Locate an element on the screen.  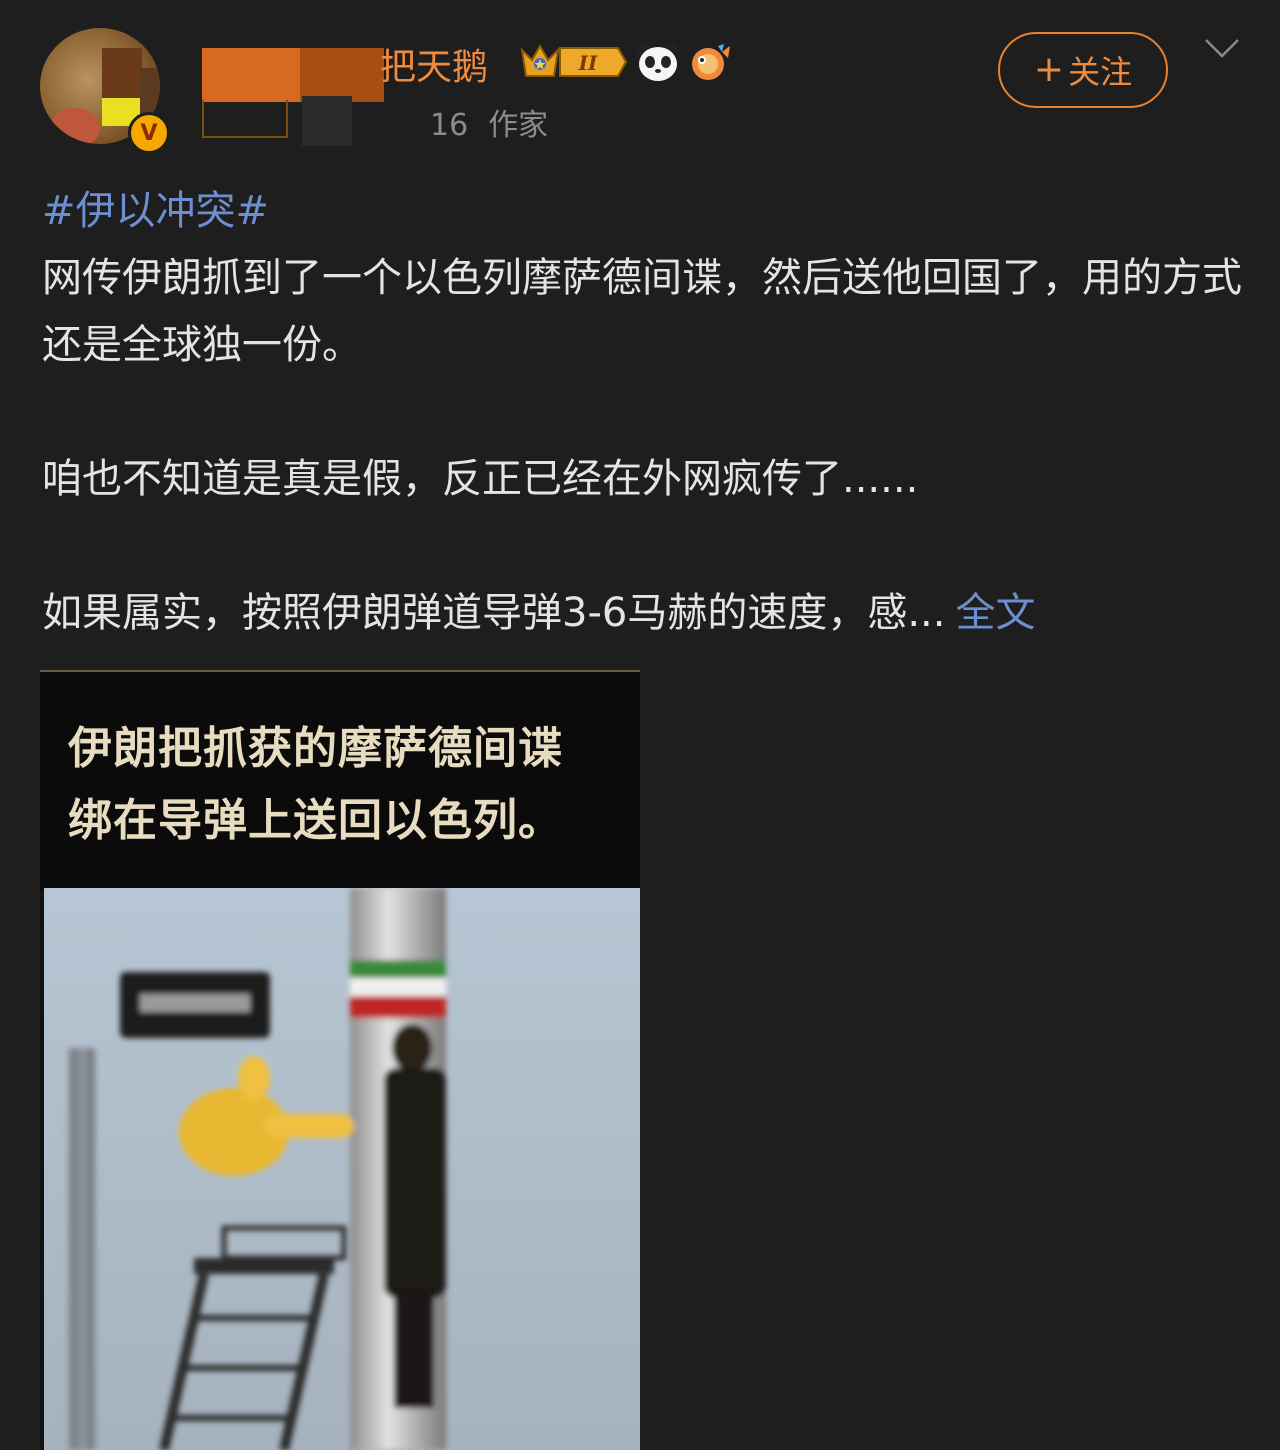
follow-button: + 关注 is located at coordinates (1083, 70).